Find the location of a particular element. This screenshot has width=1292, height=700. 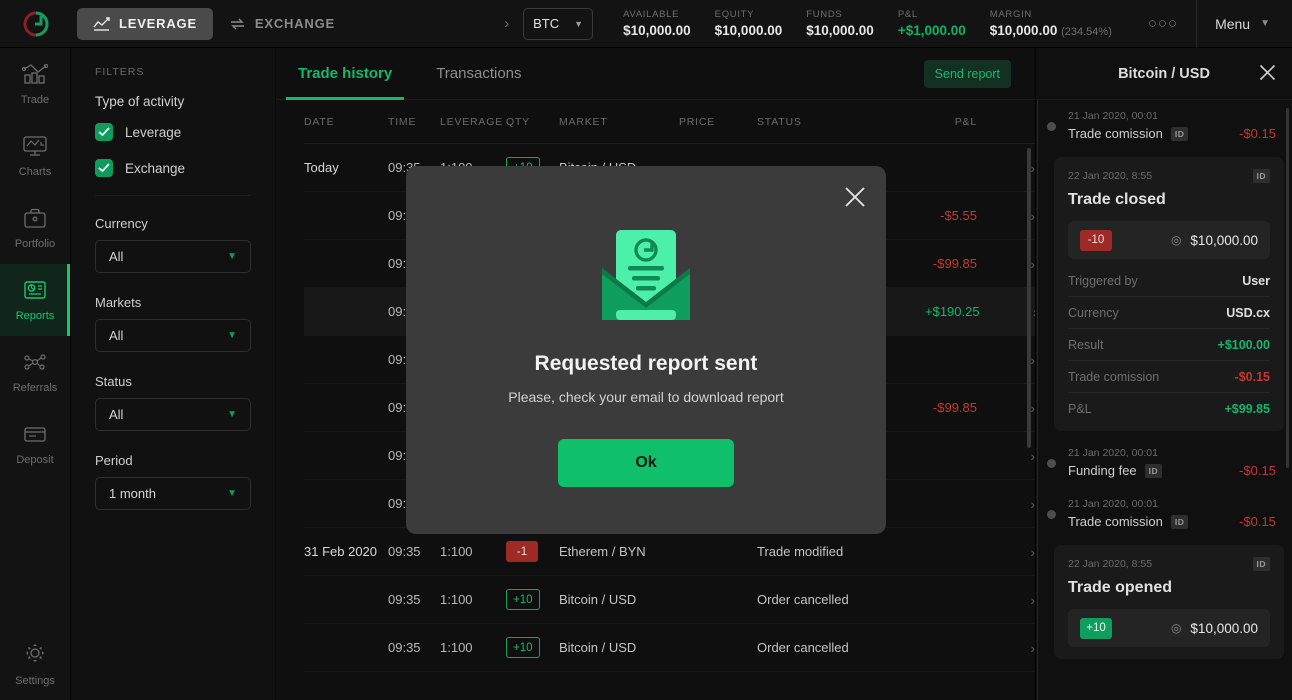

modal-ok-button: Ok is located at coordinates (646, 463).